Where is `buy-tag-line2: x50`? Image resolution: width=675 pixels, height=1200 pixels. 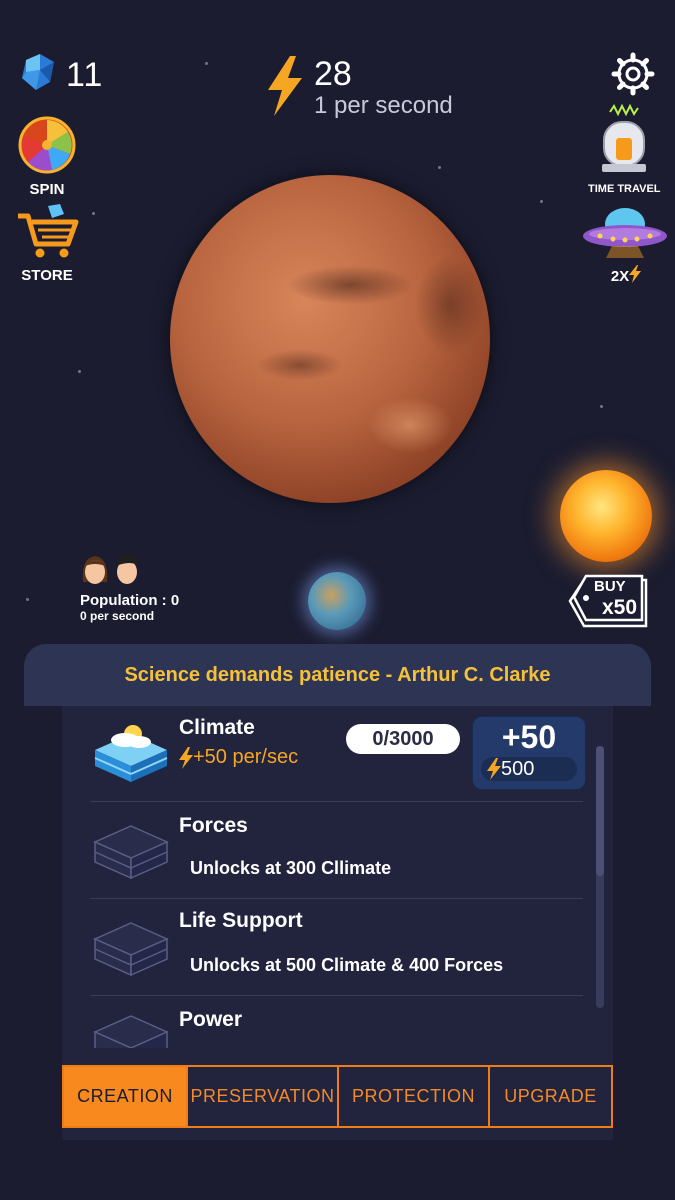
buy-tag-line2: x50 is located at coordinates (620, 607).